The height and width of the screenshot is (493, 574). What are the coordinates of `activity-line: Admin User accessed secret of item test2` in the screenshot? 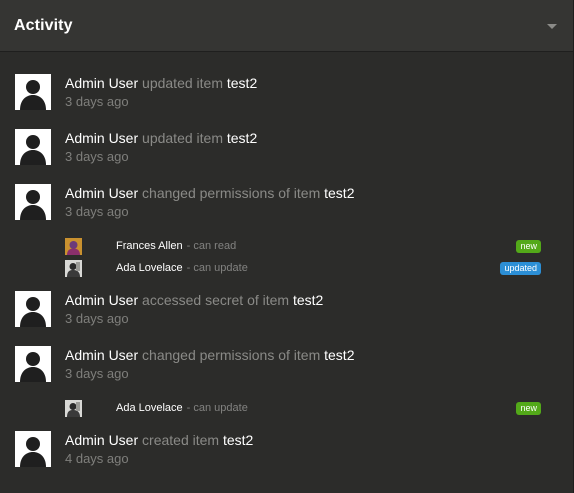 It's located at (319, 299).